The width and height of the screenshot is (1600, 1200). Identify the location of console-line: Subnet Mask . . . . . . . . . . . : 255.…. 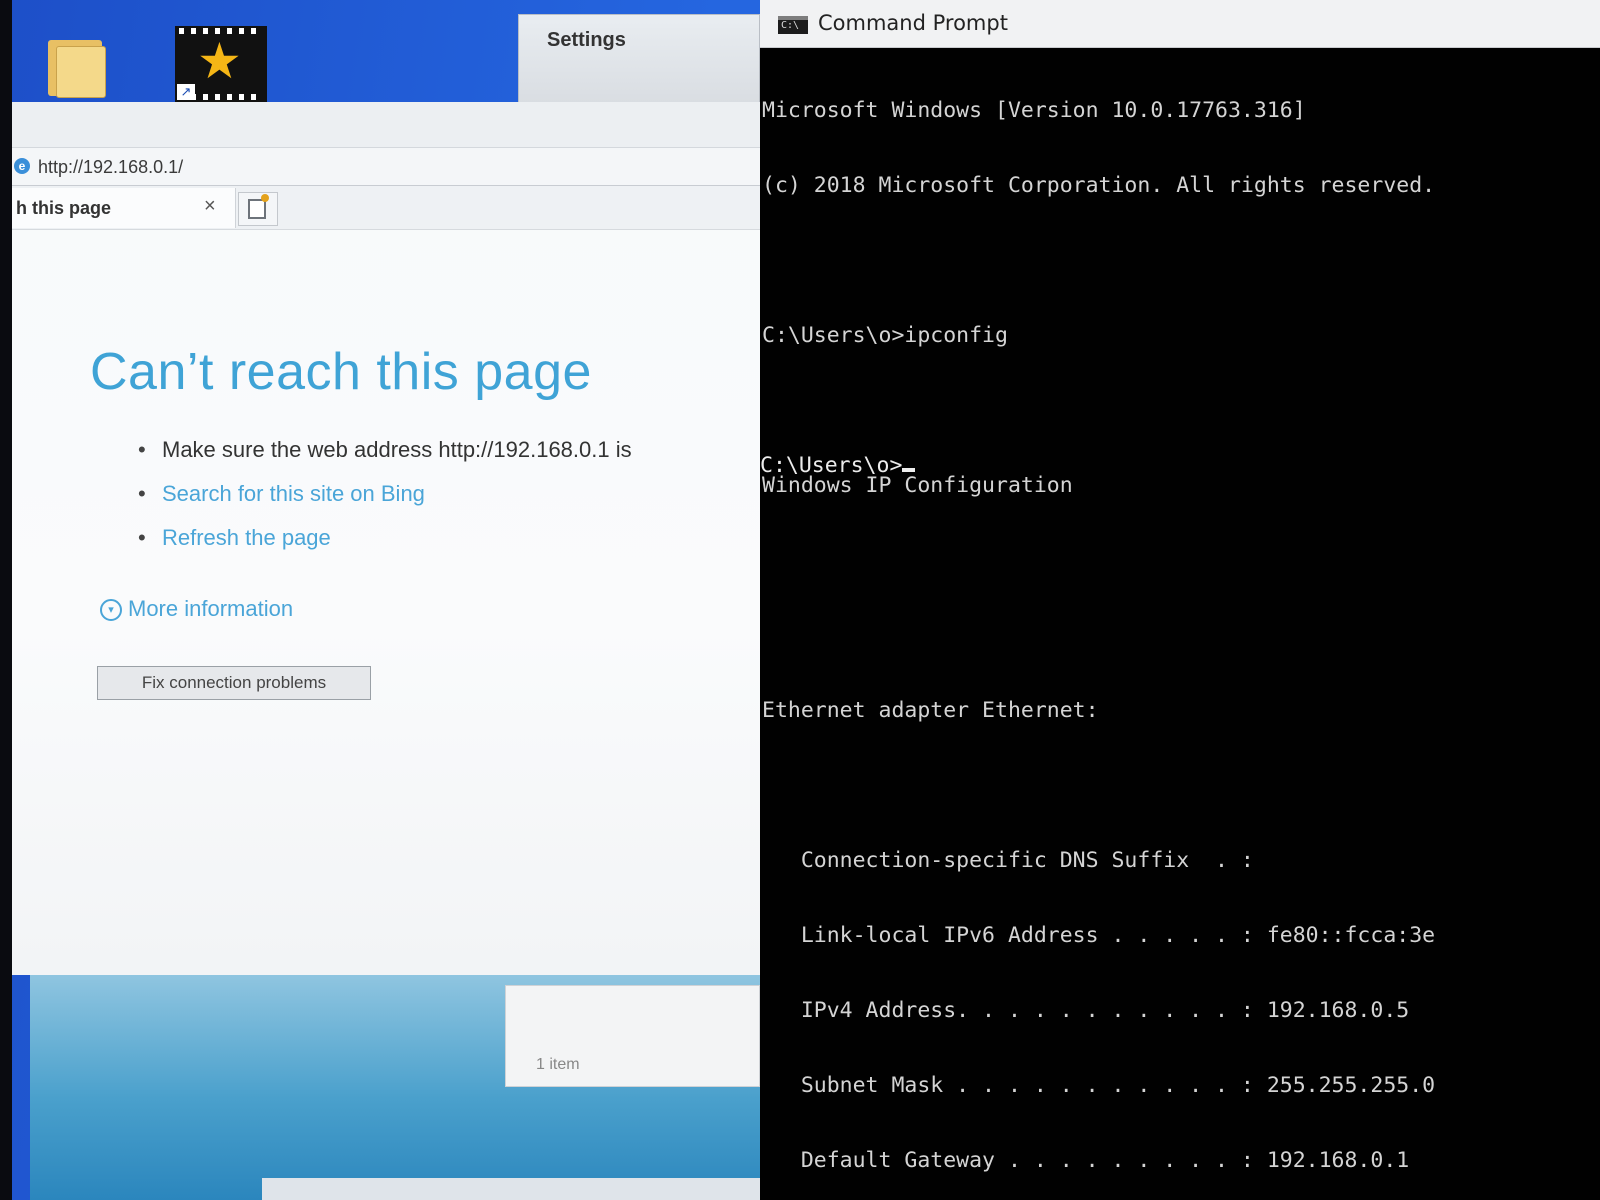
(1099, 1085).